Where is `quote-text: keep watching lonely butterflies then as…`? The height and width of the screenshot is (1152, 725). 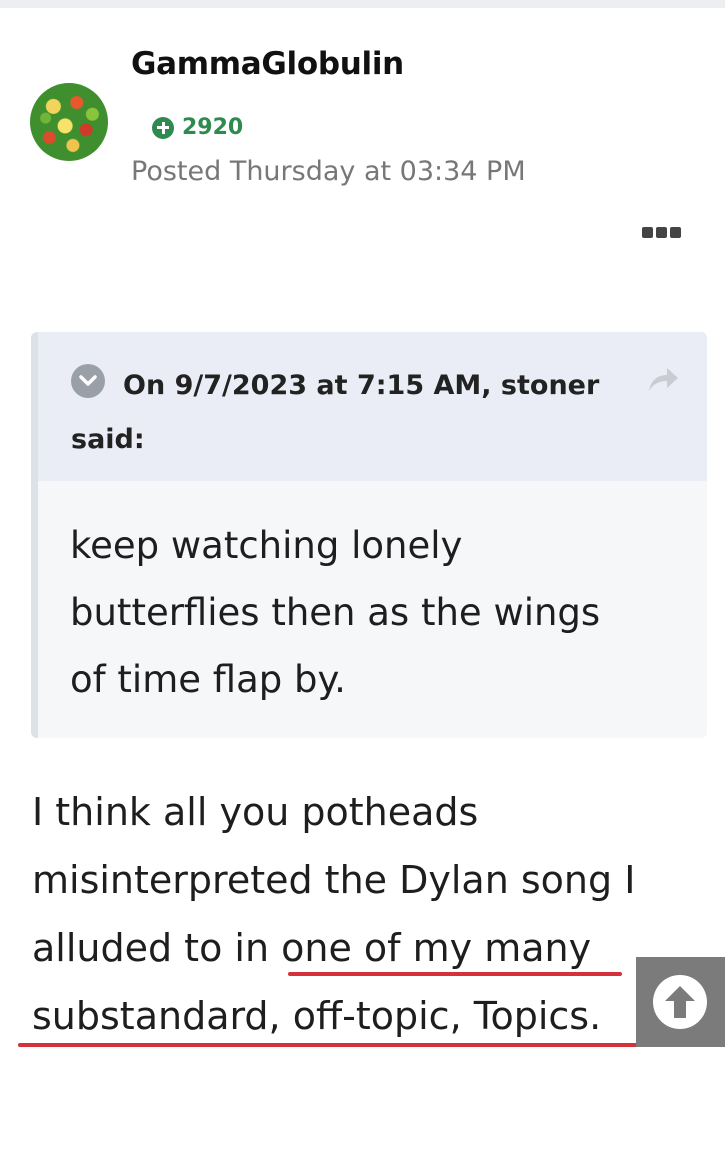
quote-text: keep watching lonely butterflies then as… is located at coordinates (375, 612).